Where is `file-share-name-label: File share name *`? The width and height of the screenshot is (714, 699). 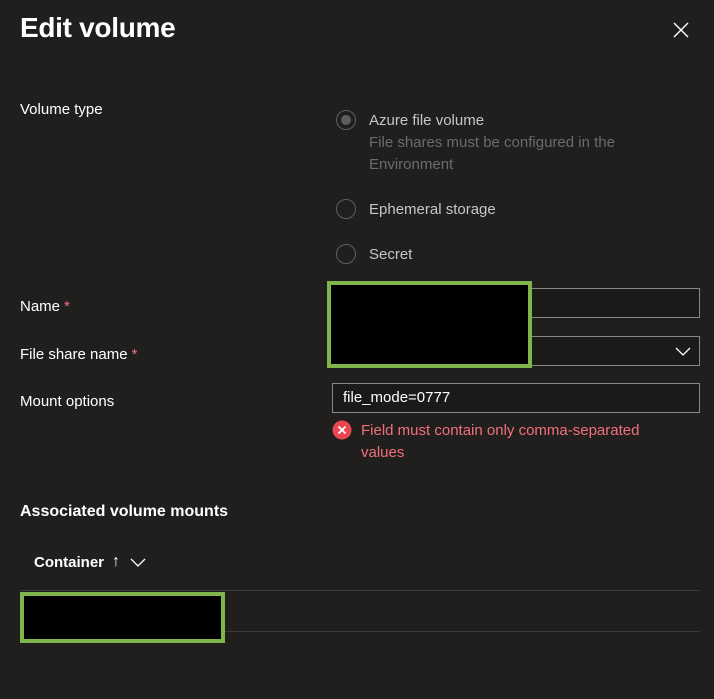 file-share-name-label: File share name * is located at coordinates (78, 355).